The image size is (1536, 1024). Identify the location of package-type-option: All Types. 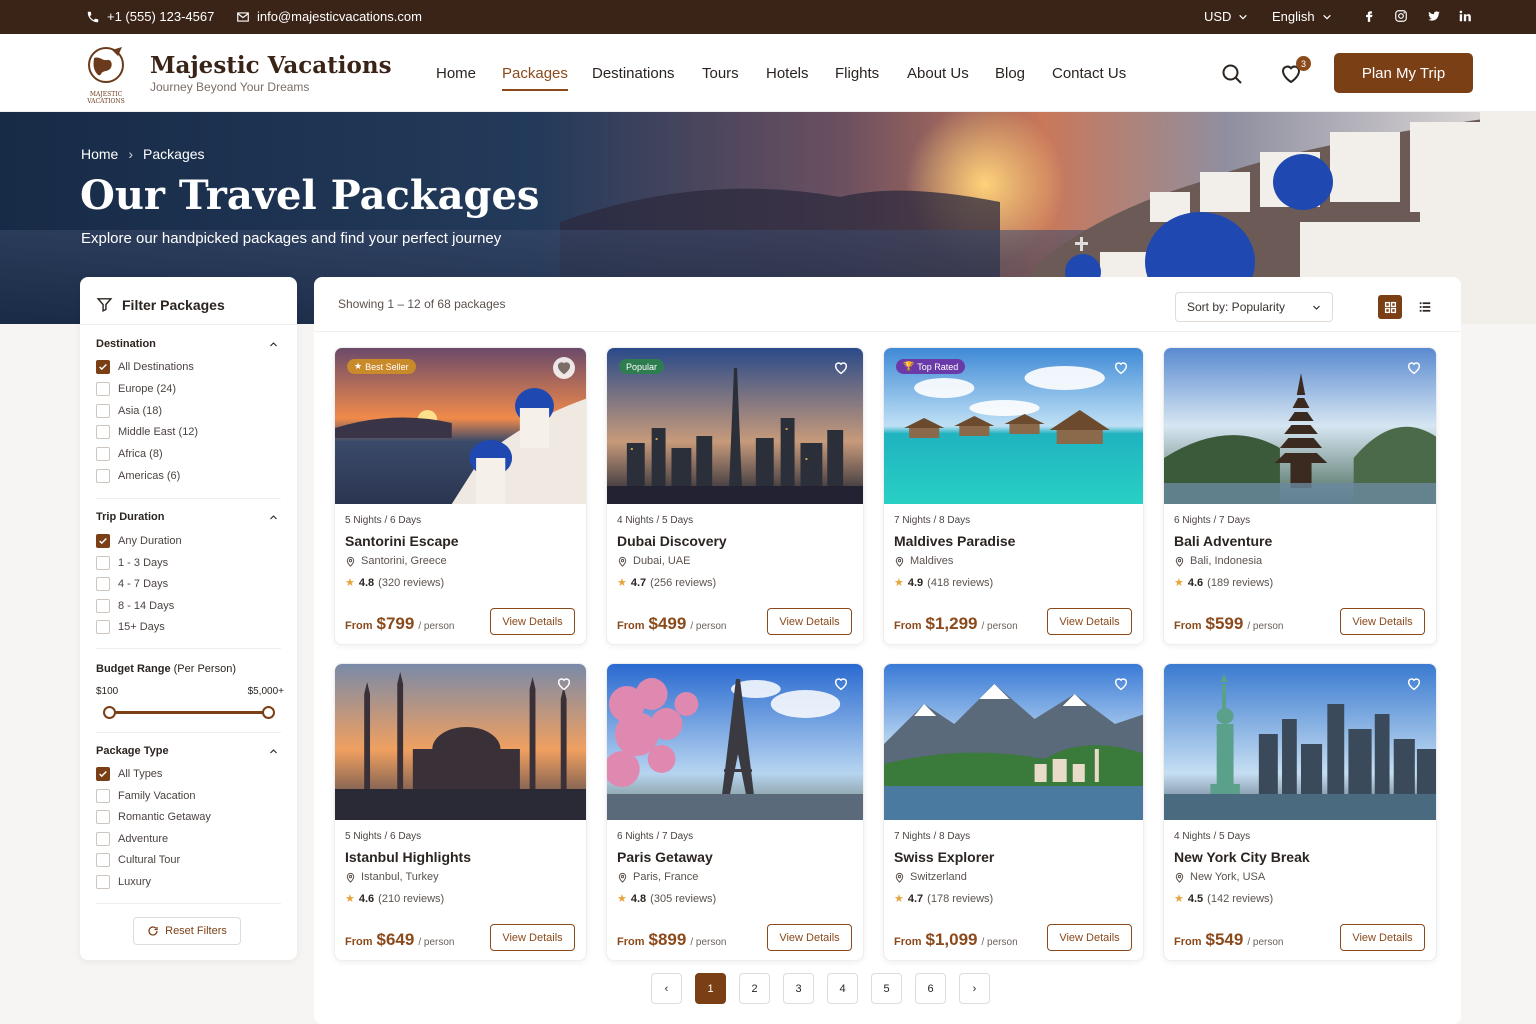
(129, 774).